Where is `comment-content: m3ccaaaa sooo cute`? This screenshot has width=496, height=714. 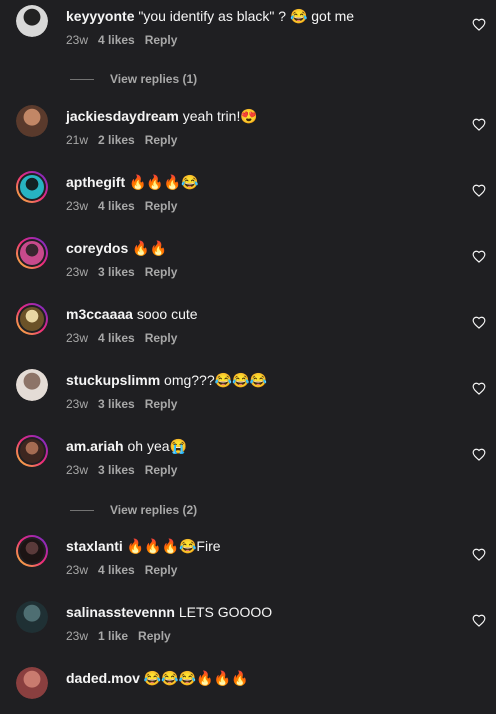 comment-content: m3ccaaaa sooo cute is located at coordinates (132, 314).